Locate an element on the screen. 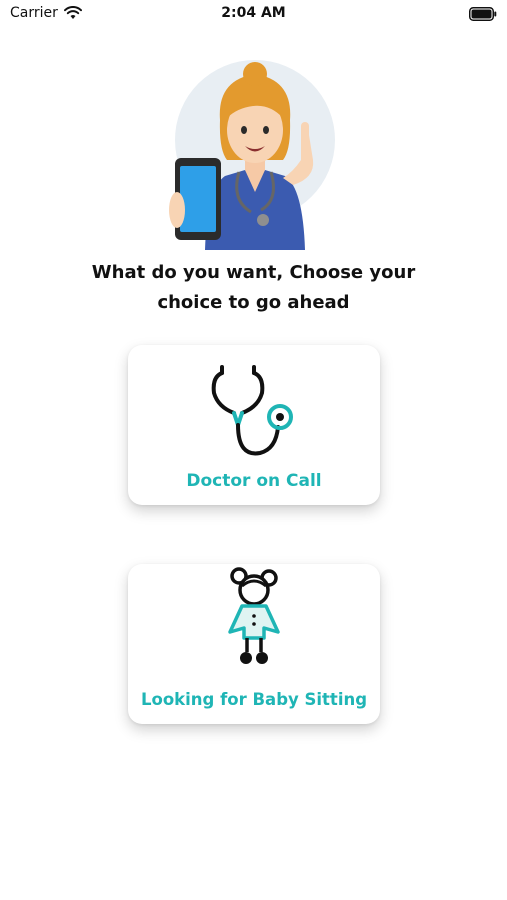  doctor-on-call-card: Doctor on Call is located at coordinates (254, 425).